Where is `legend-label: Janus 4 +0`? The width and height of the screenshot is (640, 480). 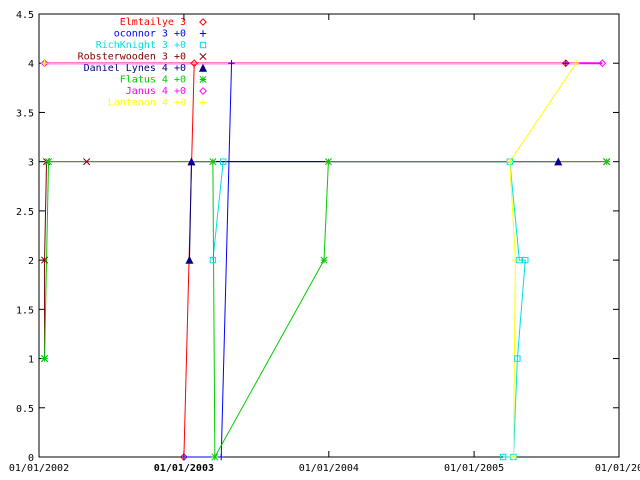
legend-label: Janus 4 +0 is located at coordinates (156, 91).